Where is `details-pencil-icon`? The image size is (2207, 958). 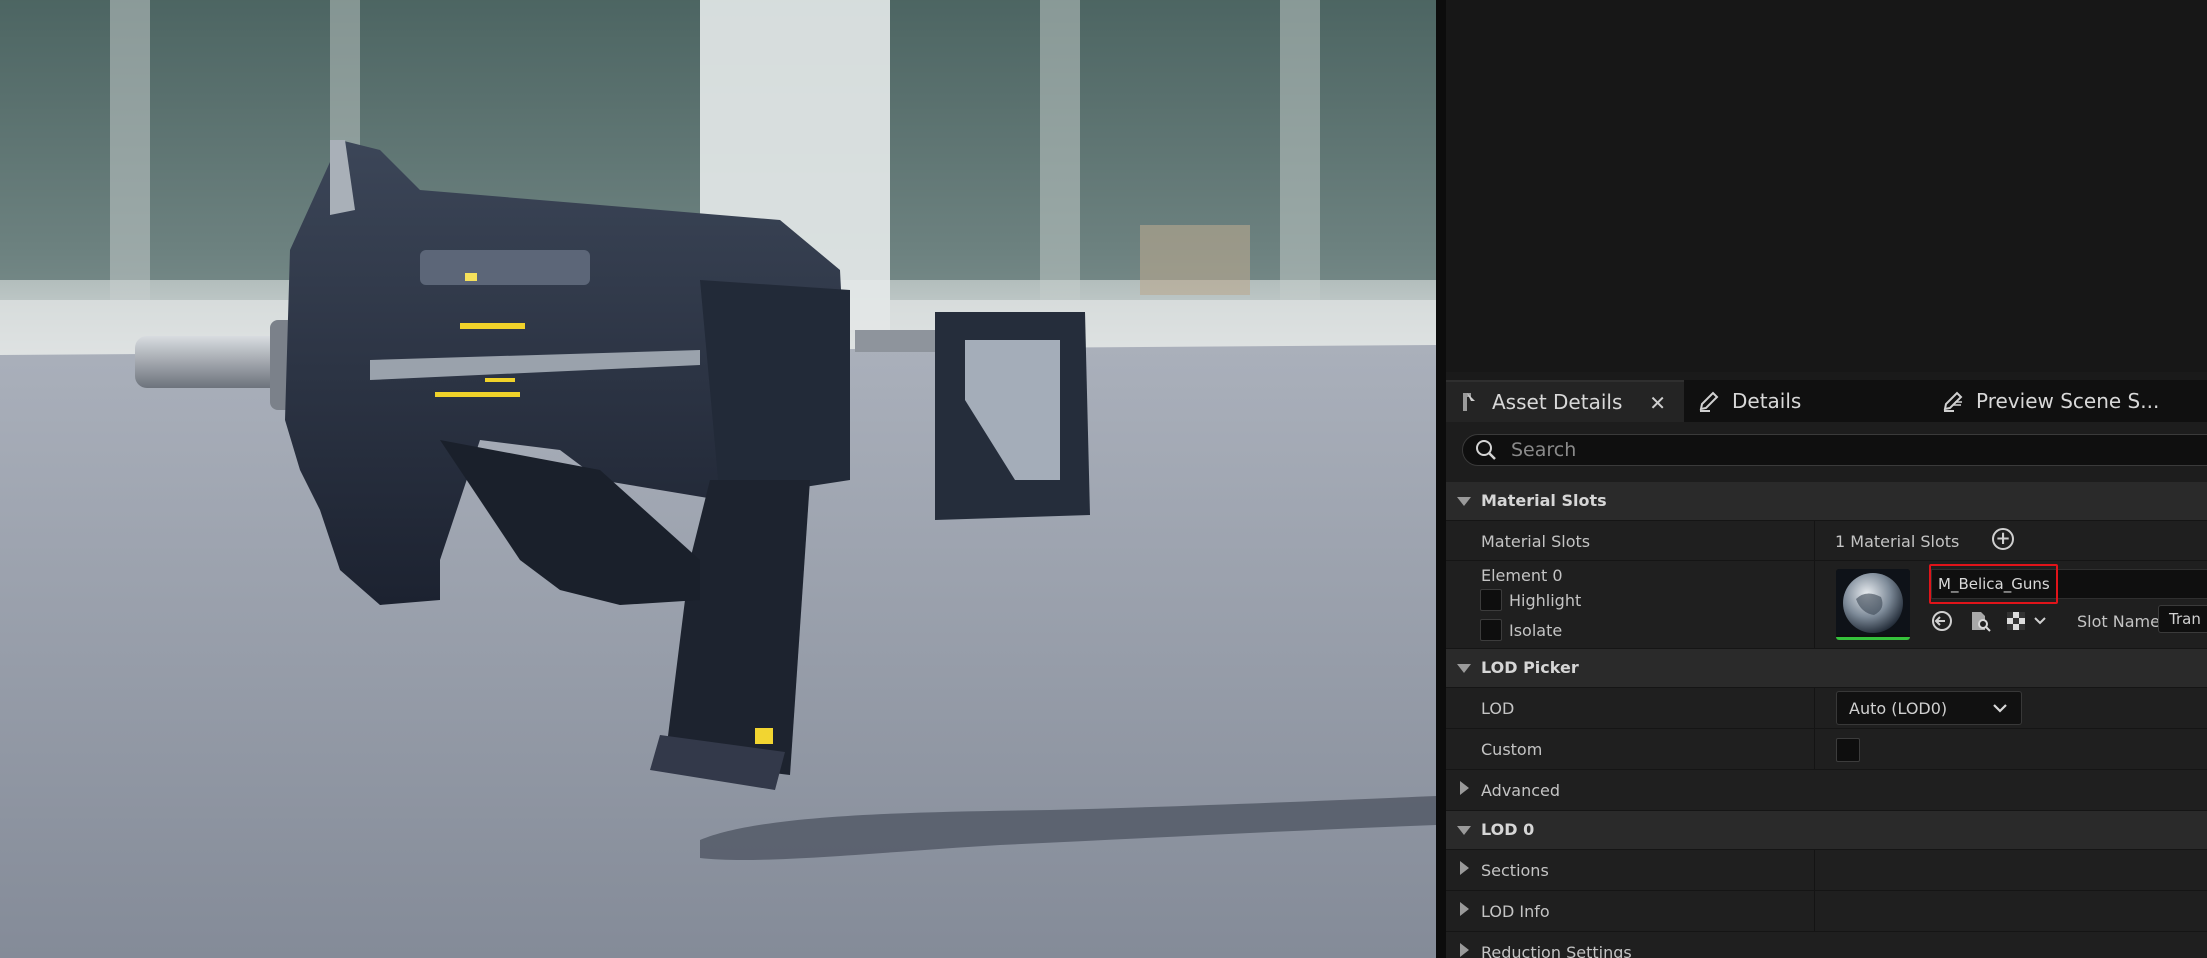 details-pencil-icon is located at coordinates (1709, 401).